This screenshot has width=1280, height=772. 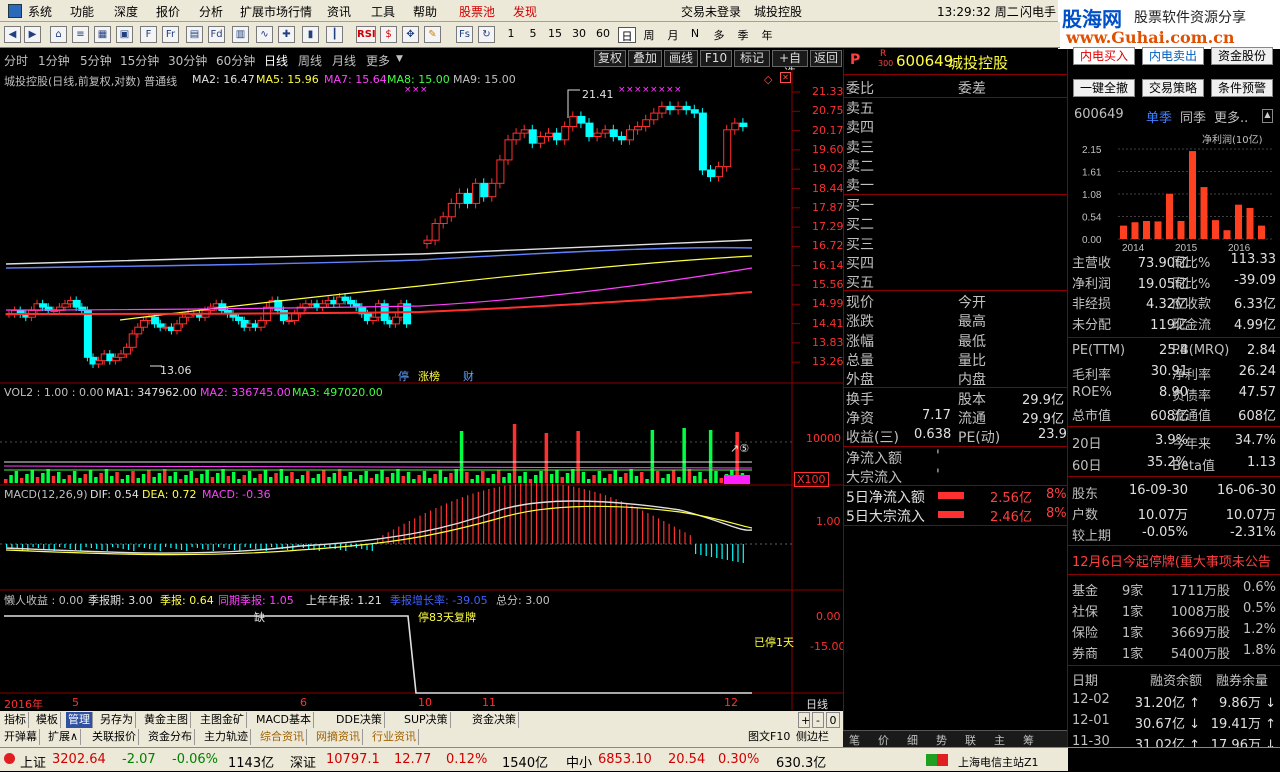 What do you see at coordinates (649, 35) in the screenshot?
I see `period-week-button: 周` at bounding box center [649, 35].